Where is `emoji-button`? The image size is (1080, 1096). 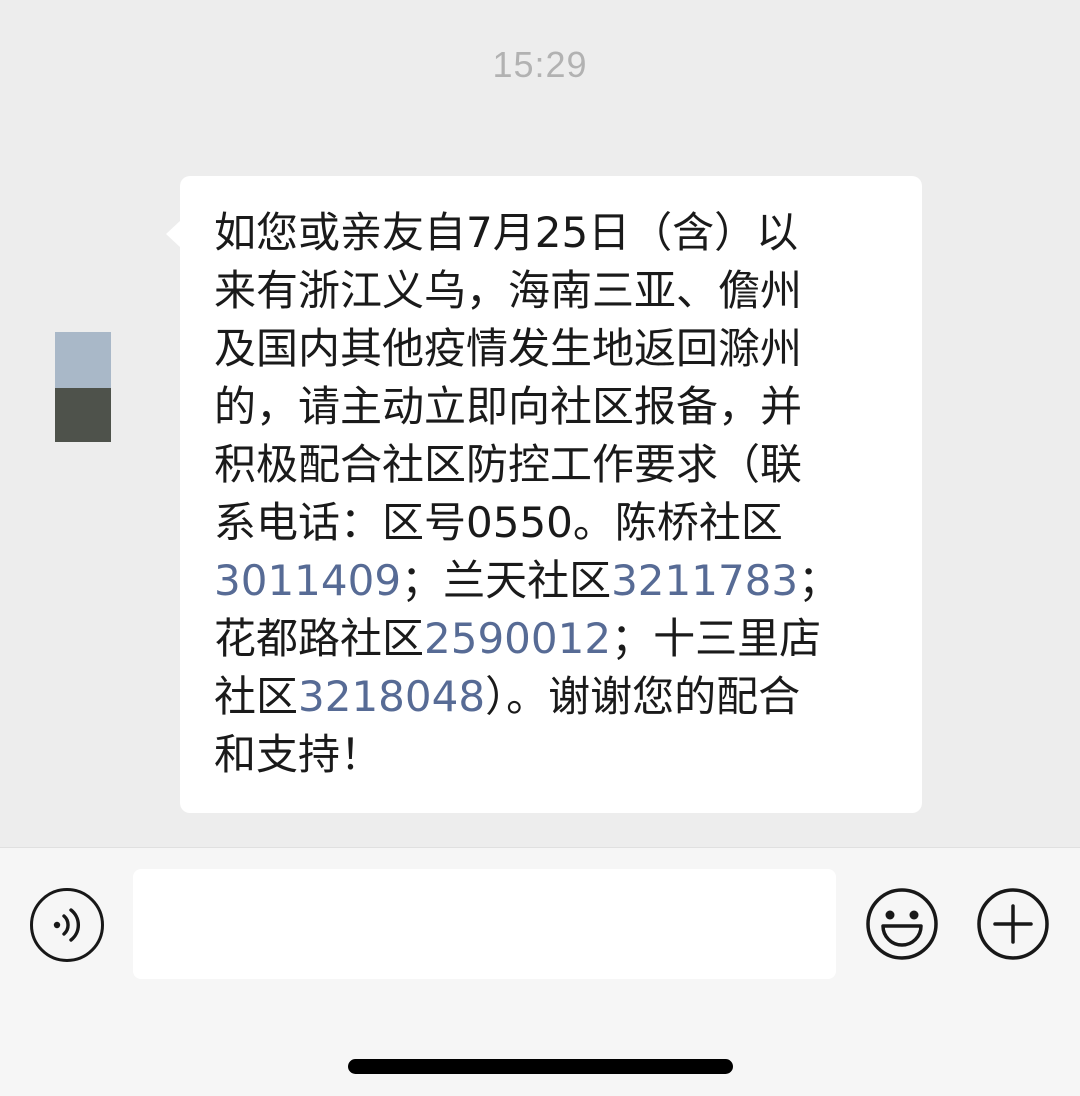 emoji-button is located at coordinates (902, 924).